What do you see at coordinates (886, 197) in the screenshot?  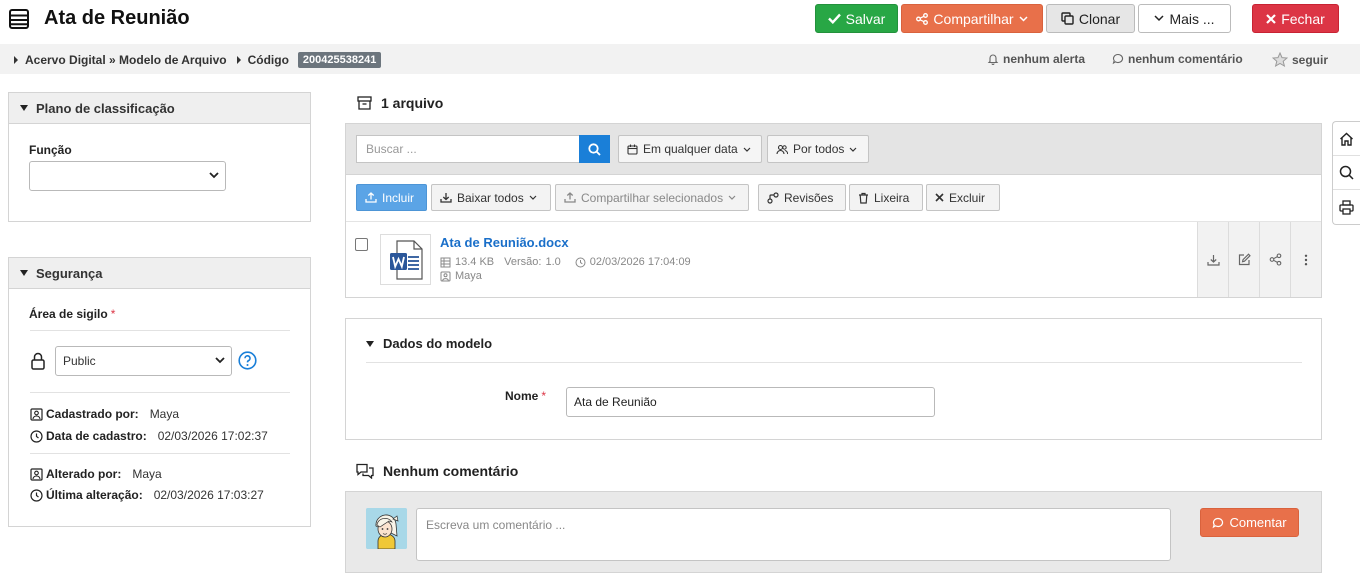 I see `trash-button: Lixeira` at bounding box center [886, 197].